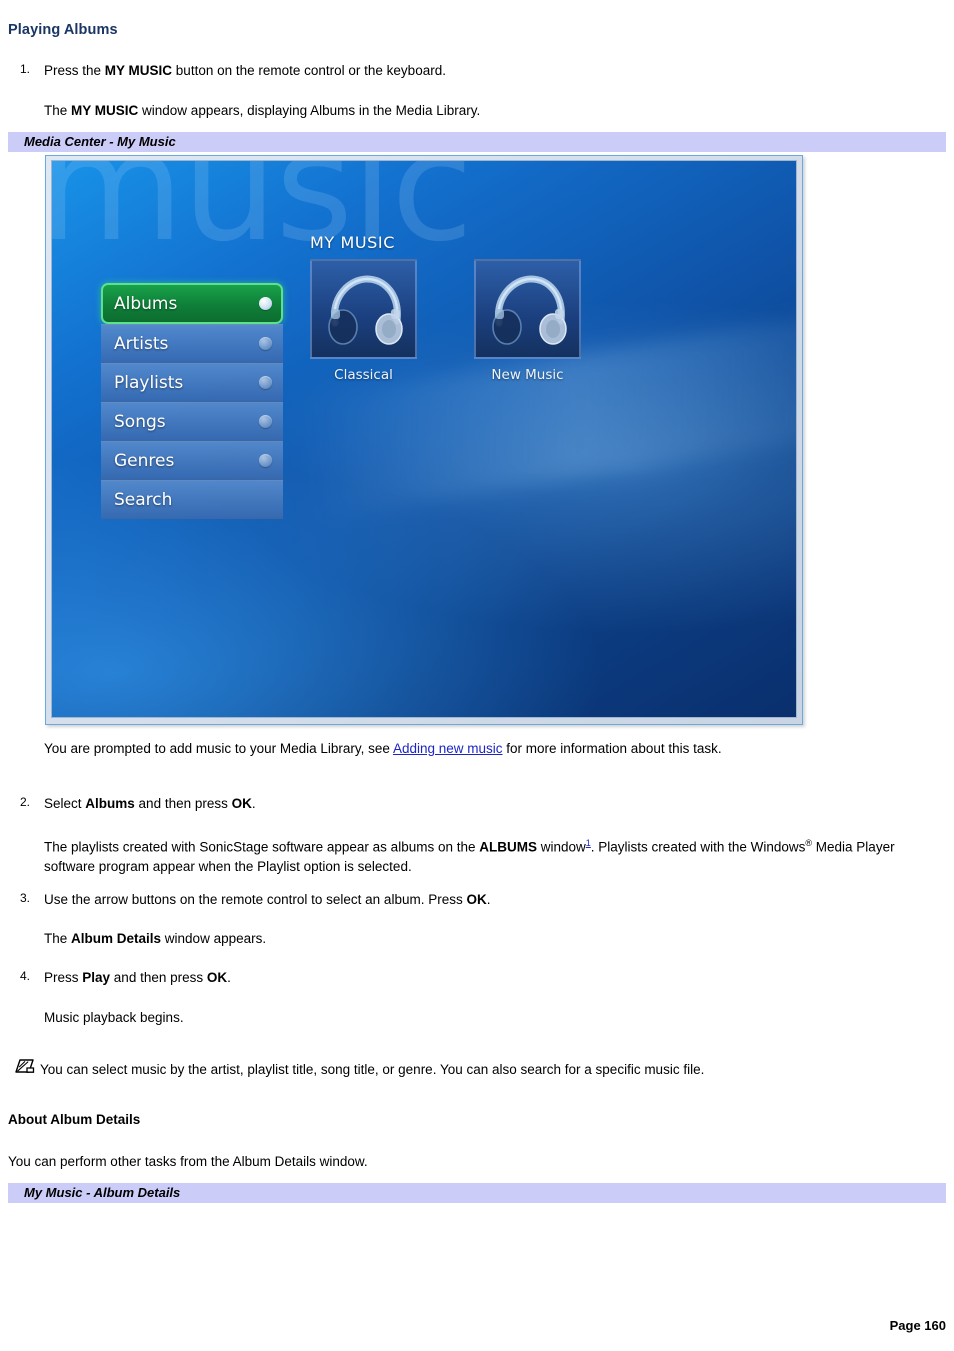 Image resolution: width=954 pixels, height=1351 pixels. I want to click on step-4-bold-play: Play, so click(96, 977).